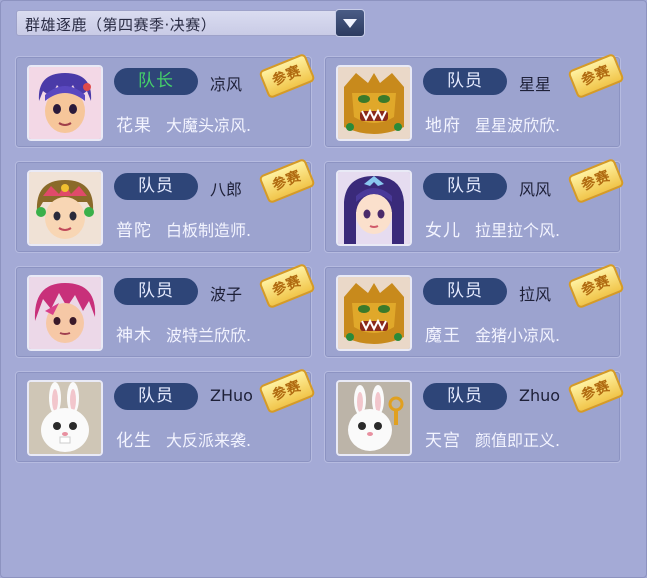 The height and width of the screenshot is (578, 647). What do you see at coordinates (226, 294) in the screenshot?
I see `player-nickname: 波子` at bounding box center [226, 294].